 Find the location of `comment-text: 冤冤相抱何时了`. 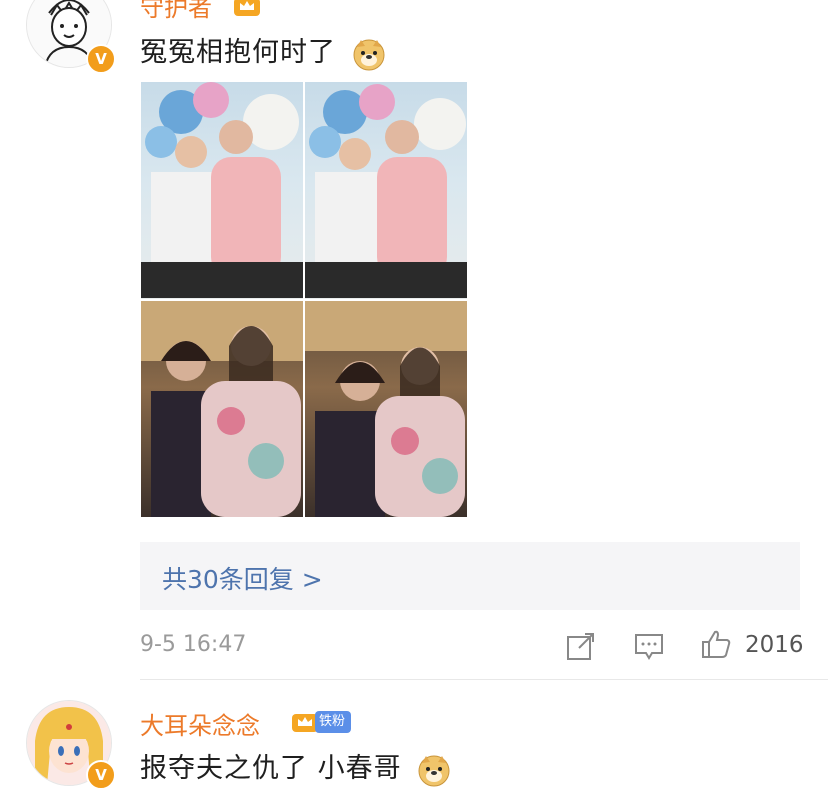

comment-text: 冤冤相抱何时了 is located at coordinates (263, 50).